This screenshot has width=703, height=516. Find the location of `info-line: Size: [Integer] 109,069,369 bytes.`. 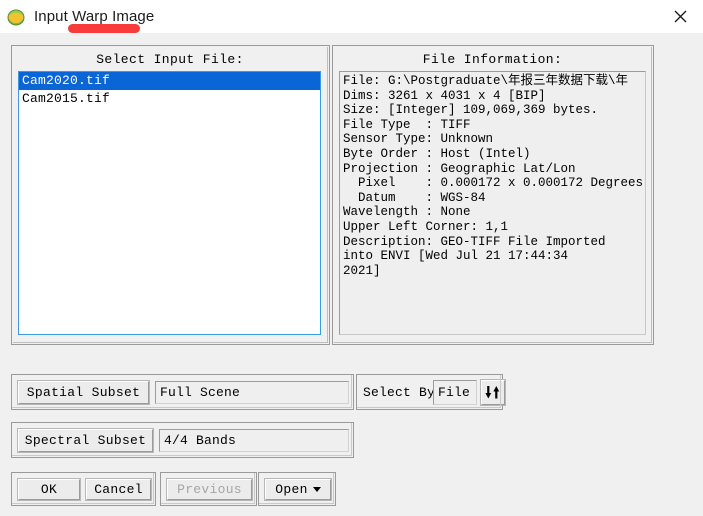

info-line: Size: [Integer] 109,069,369 bytes. is located at coordinates (471, 110).